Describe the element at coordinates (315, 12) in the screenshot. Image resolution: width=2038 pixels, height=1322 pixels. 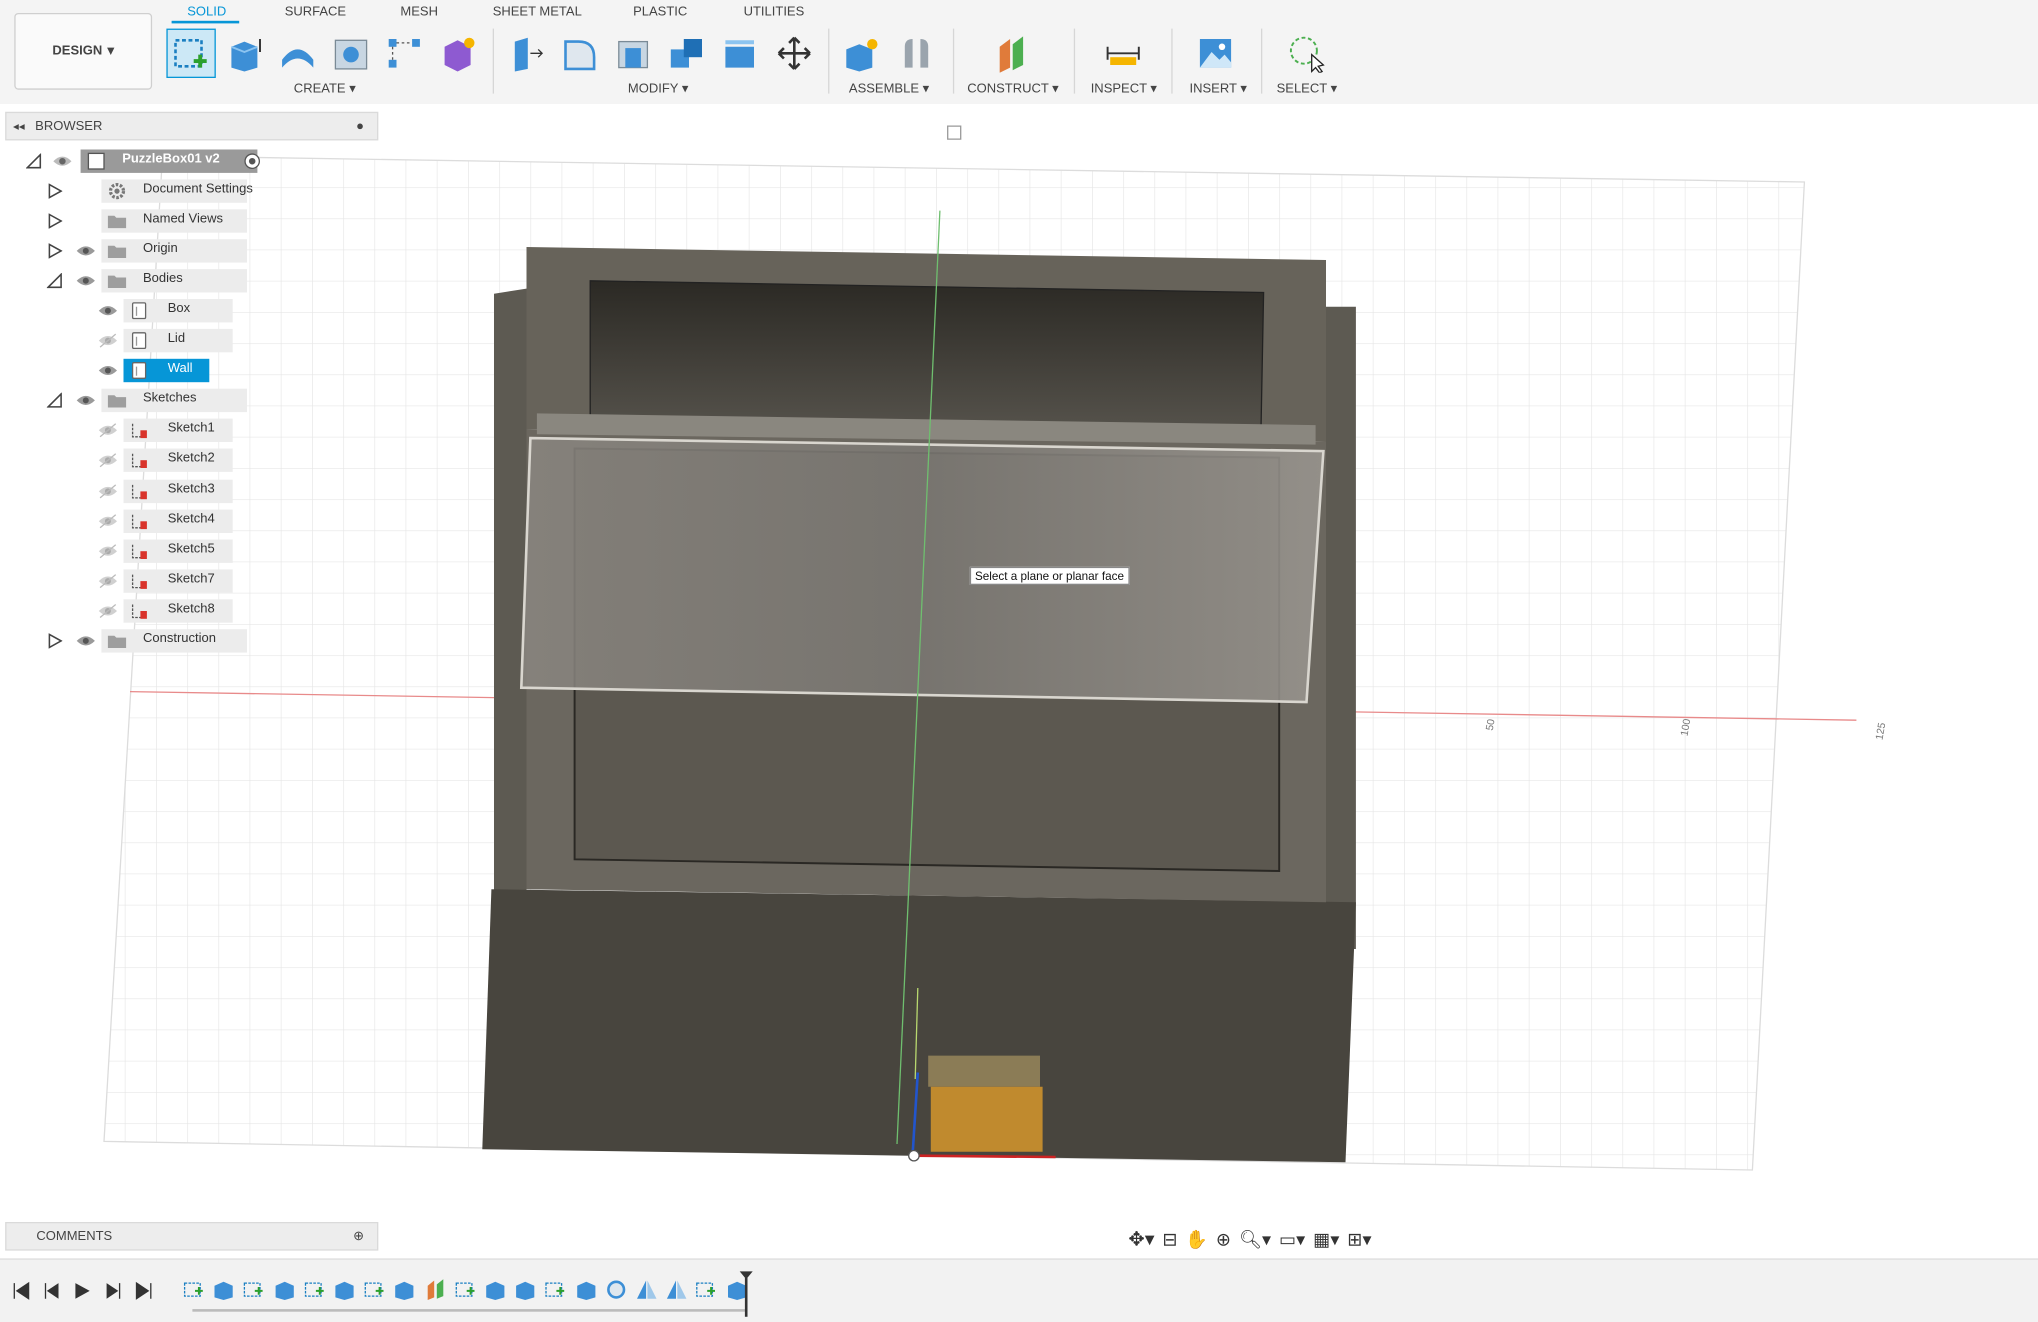
I see `tab-surface: SURFACE` at that location.